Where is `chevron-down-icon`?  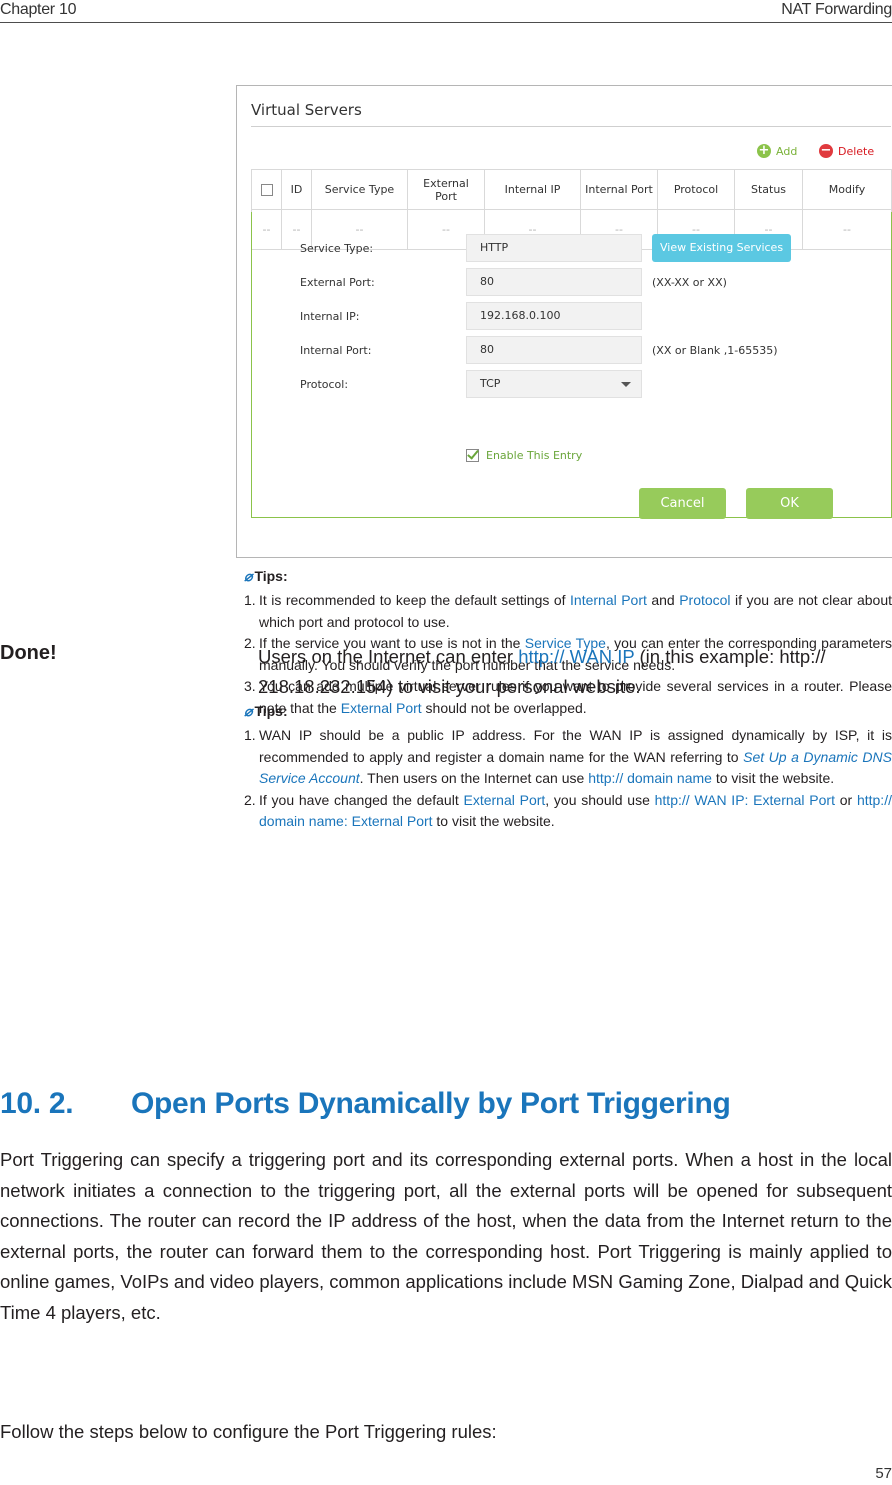 chevron-down-icon is located at coordinates (626, 384).